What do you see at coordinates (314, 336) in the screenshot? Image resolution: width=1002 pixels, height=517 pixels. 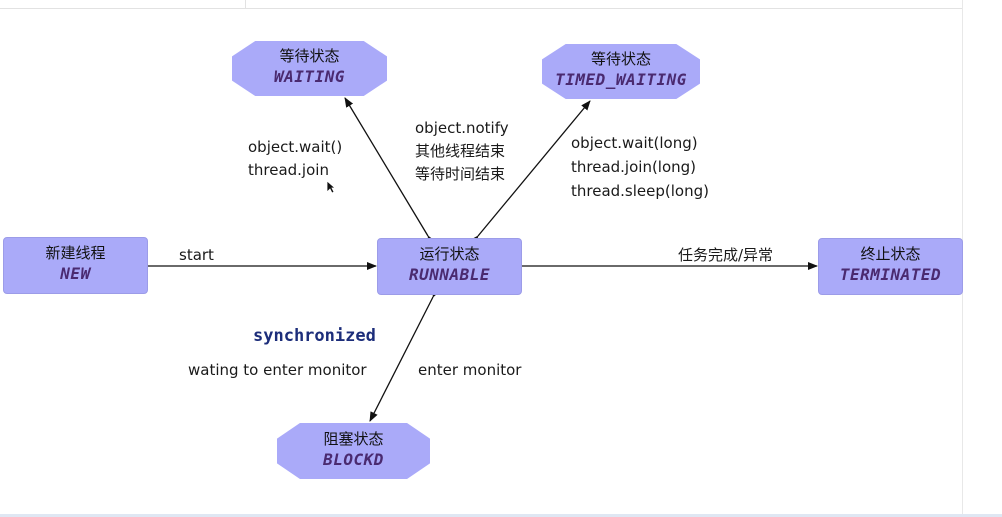 I see `label-synchronized: synchronized` at bounding box center [314, 336].